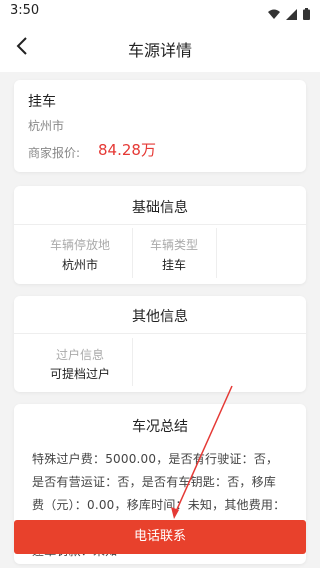 This screenshot has width=320, height=568. What do you see at coordinates (160, 12) in the screenshot?
I see `status-bar: 3:50` at bounding box center [160, 12].